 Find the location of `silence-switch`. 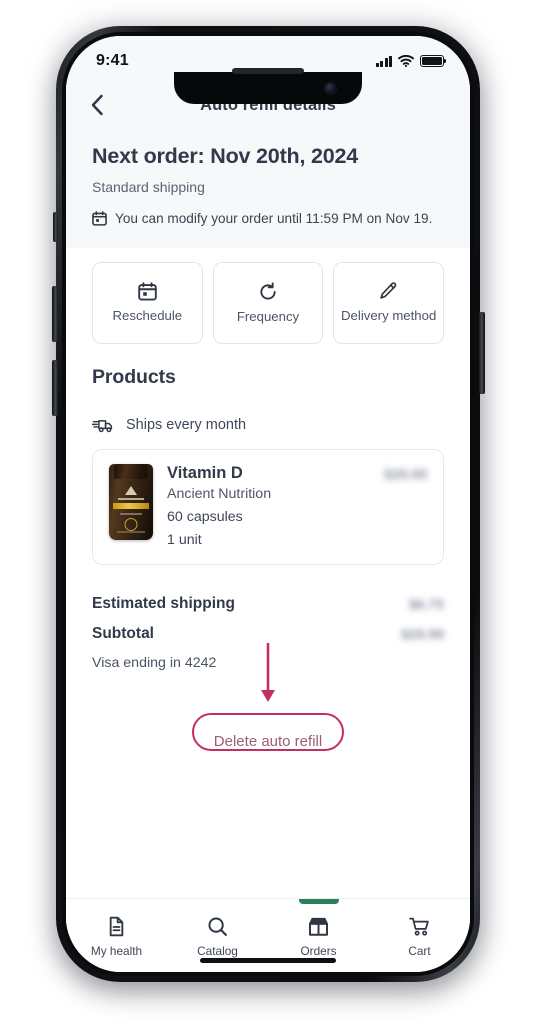

silence-switch is located at coordinates (55, 227).